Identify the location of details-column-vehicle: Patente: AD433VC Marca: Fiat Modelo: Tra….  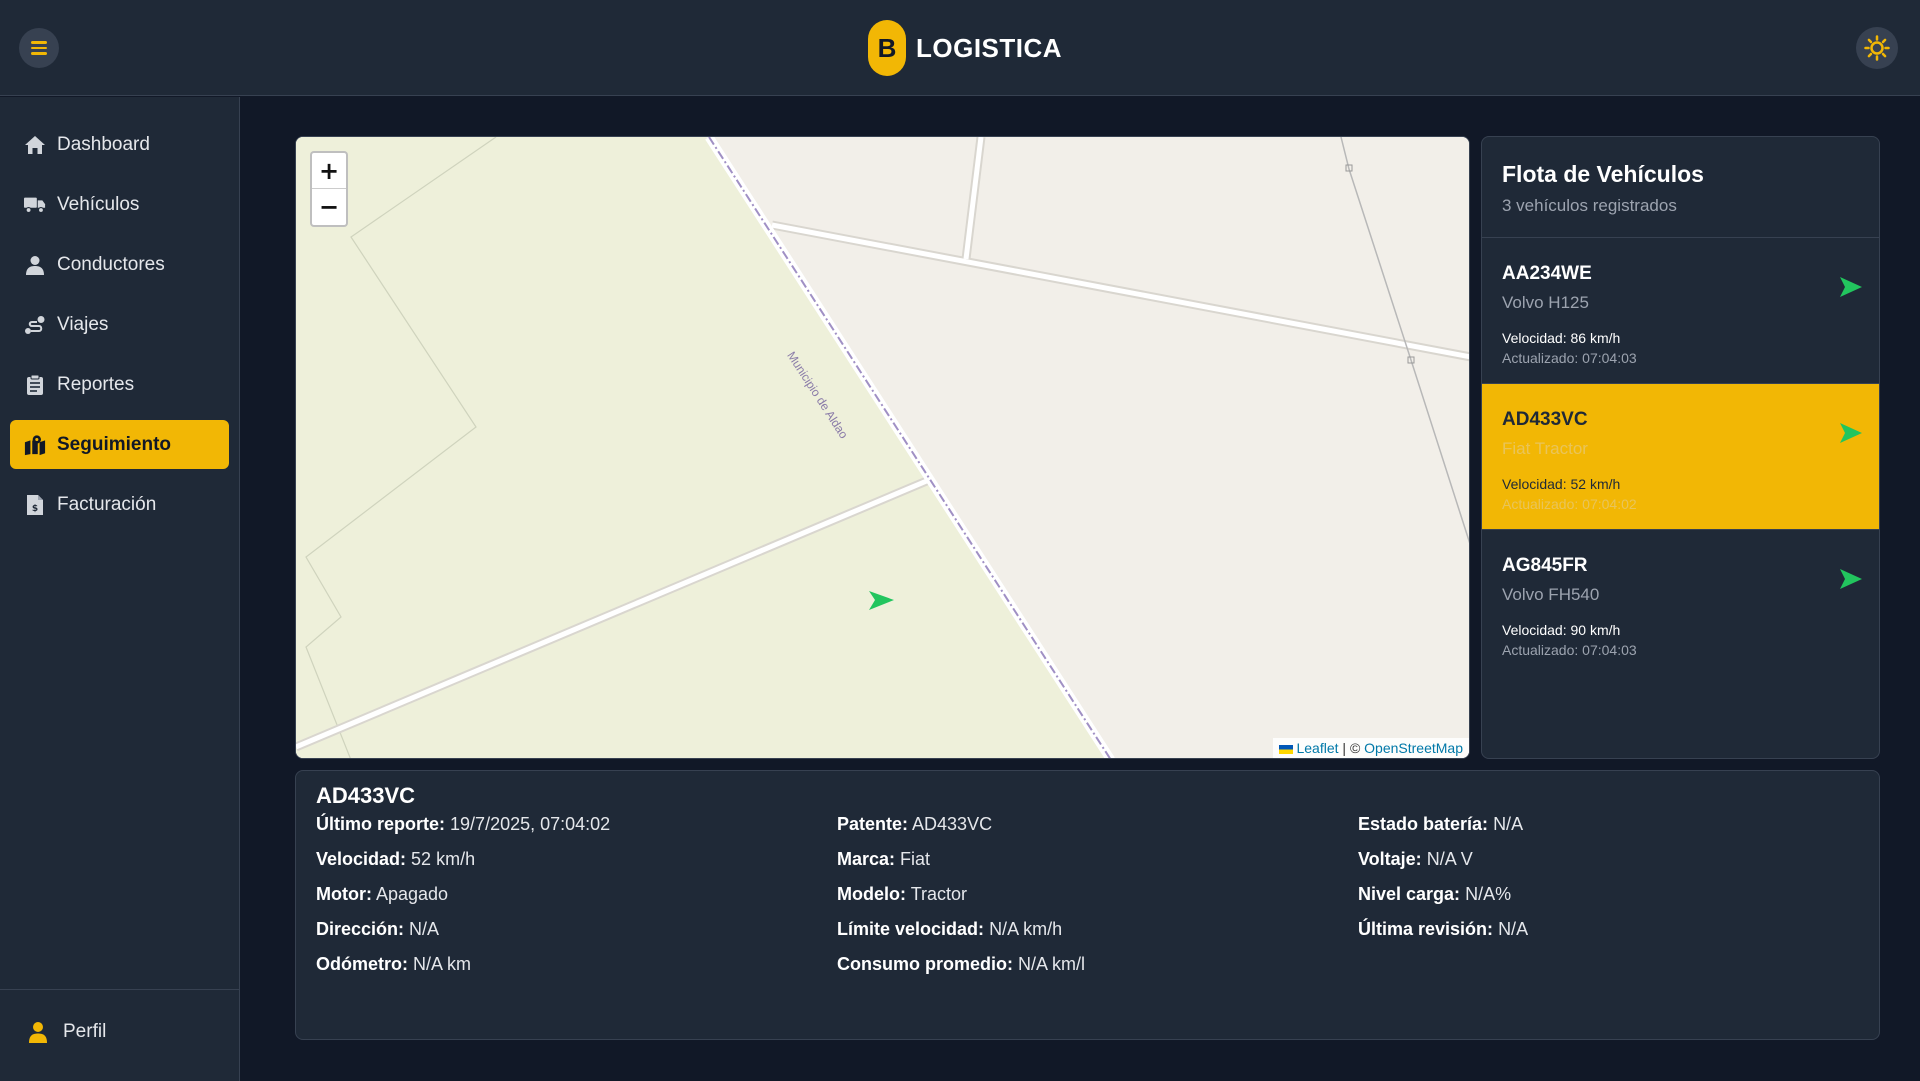
(961, 901).